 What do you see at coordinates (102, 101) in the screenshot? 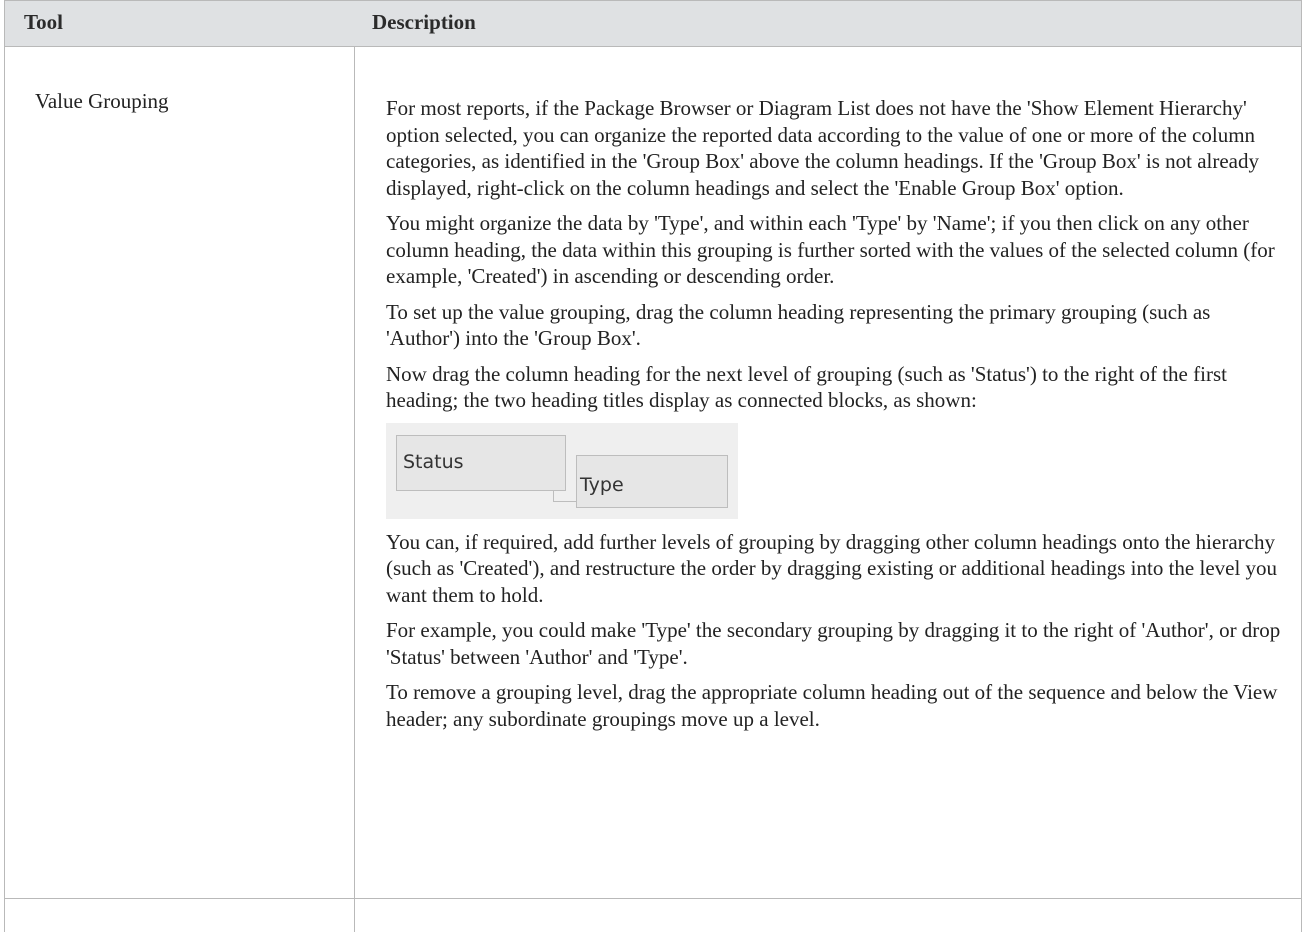
I see `tool-name-value-grouping: Value Grouping` at bounding box center [102, 101].